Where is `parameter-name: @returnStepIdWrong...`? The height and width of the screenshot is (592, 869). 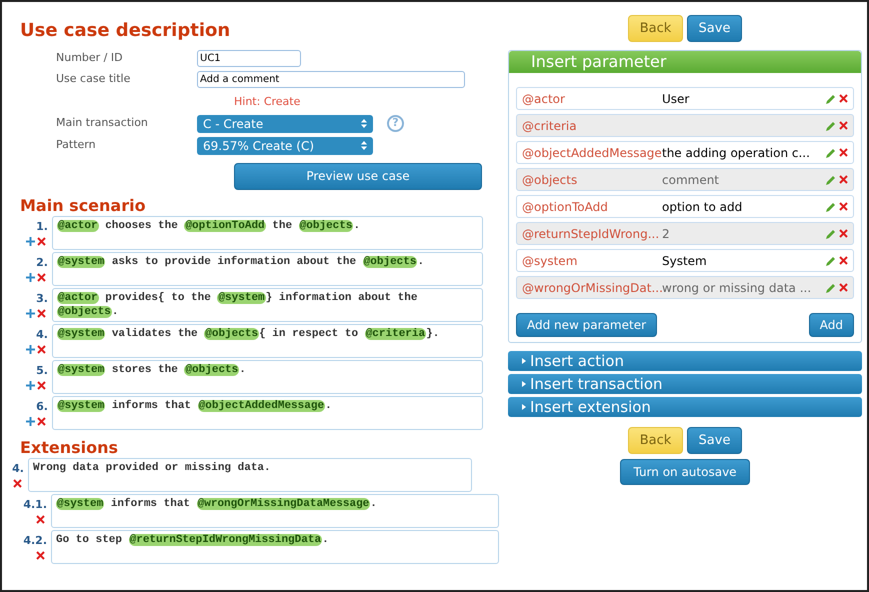
parameter-name: @returnStepIdWrong... is located at coordinates (591, 234).